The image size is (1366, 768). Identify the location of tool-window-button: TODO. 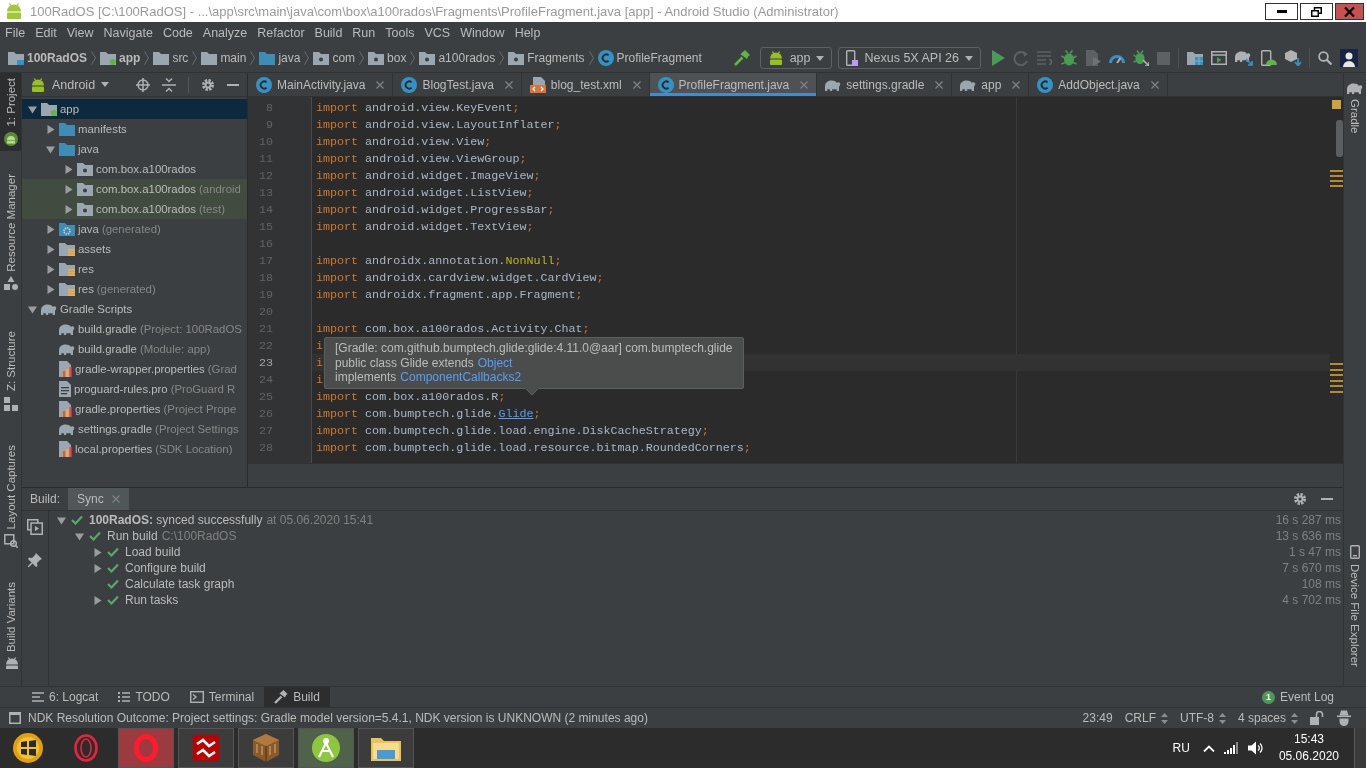
(144, 697).